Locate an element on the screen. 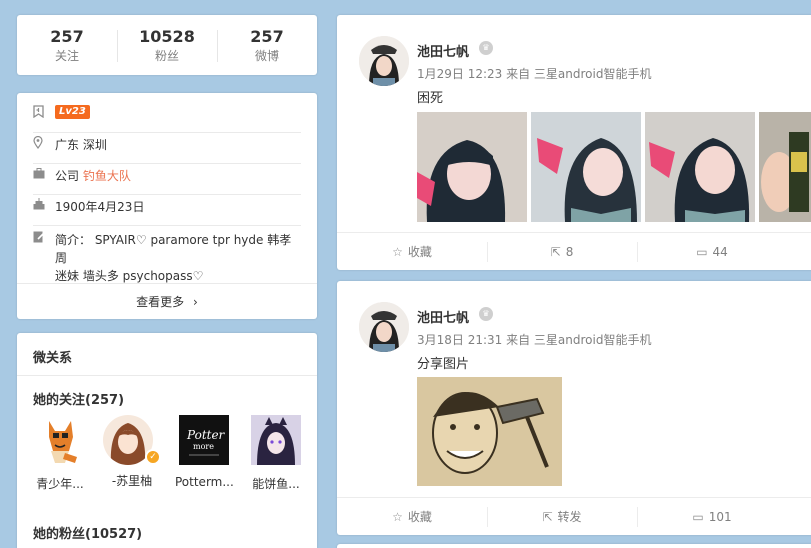 The height and width of the screenshot is (548, 811). post-meta: 3月18日 21:31 来自 三星android智能手机 is located at coordinates (534, 340).